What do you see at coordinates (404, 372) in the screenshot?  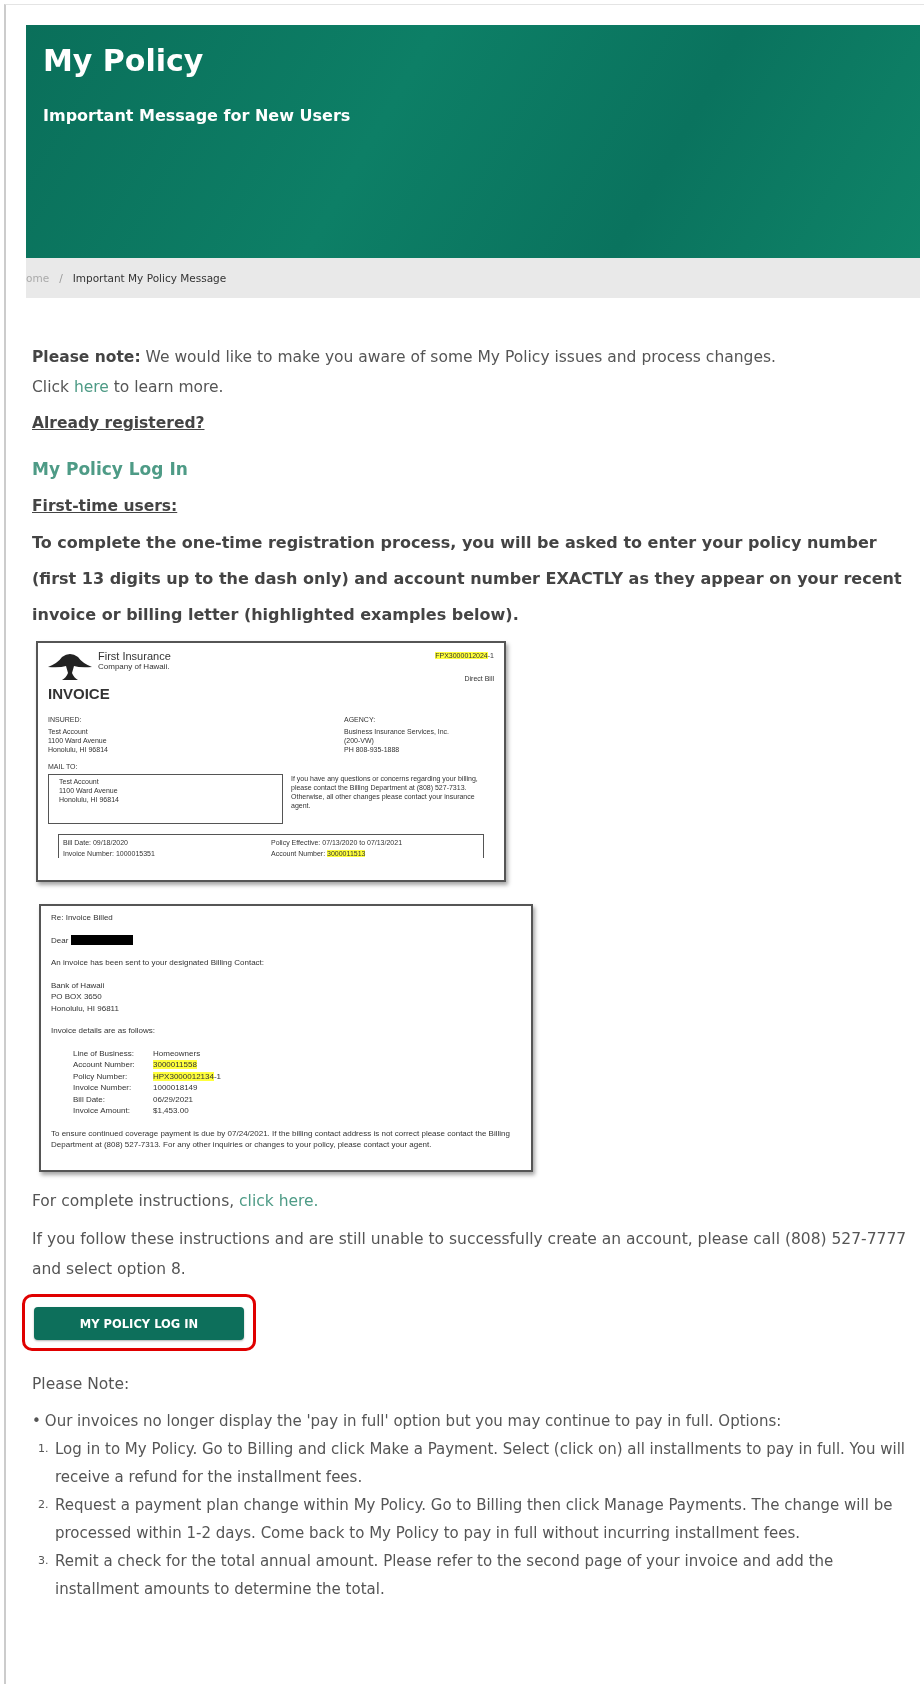 I see `notice-text: Please note: We would like to make you aware of some My Policy issues and process changes. Click here to learn more.` at bounding box center [404, 372].